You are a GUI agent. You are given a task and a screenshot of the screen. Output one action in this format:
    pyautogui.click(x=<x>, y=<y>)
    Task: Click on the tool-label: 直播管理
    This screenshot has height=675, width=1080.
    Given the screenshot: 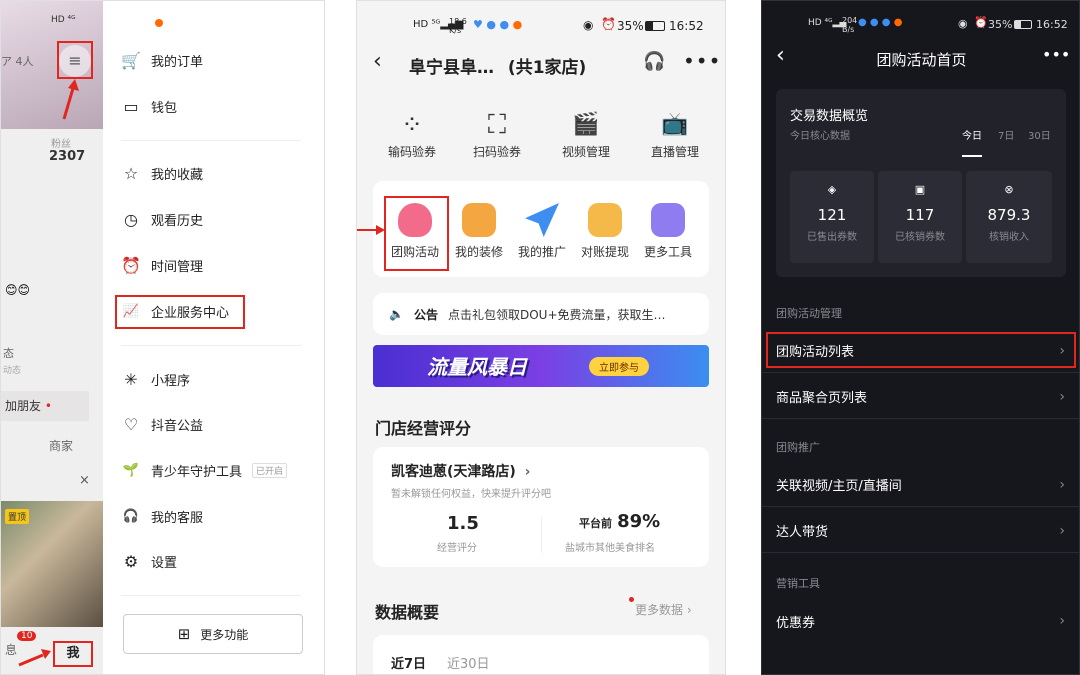 What is the action you would take?
    pyautogui.click(x=674, y=152)
    